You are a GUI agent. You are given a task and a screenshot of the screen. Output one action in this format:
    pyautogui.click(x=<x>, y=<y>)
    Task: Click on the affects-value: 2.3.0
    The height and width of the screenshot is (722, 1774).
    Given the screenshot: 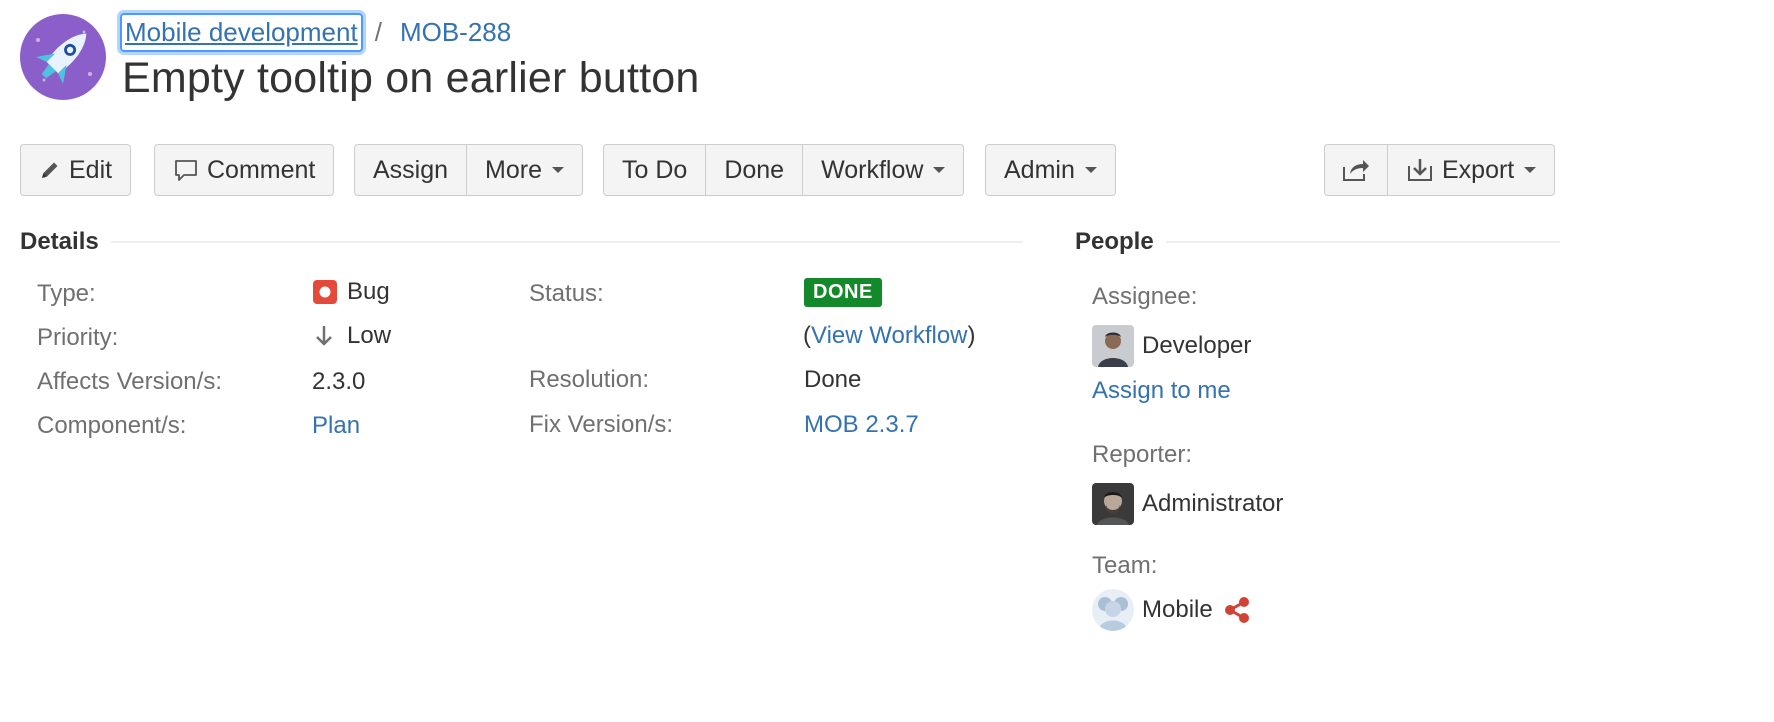 What is the action you would take?
    pyautogui.click(x=339, y=381)
    